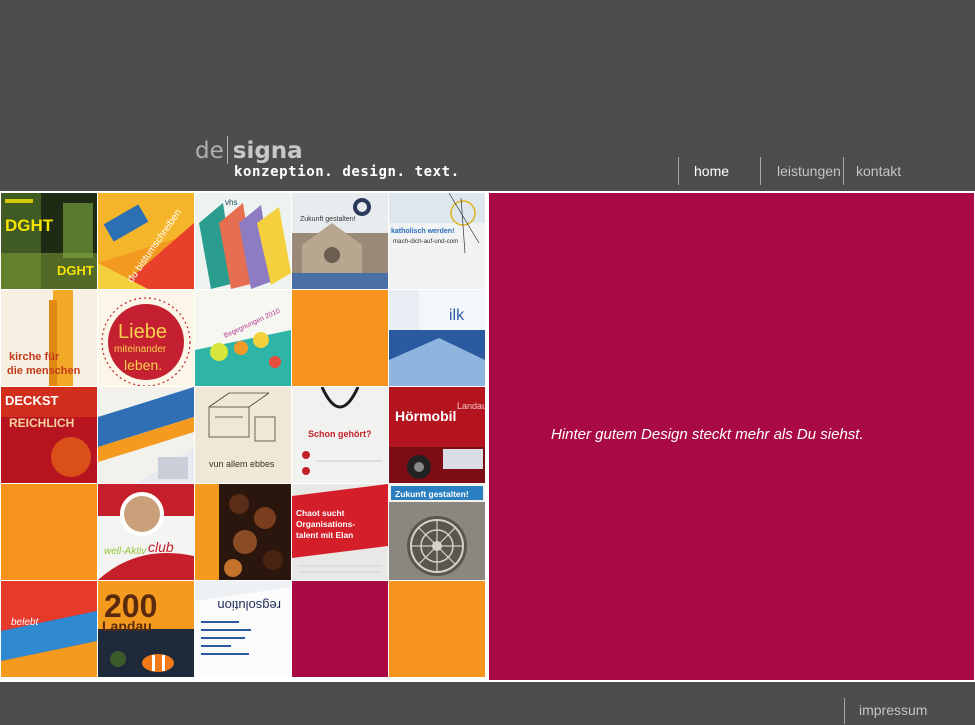  What do you see at coordinates (425, 241) in the screenshot?
I see `tile-text: mach-dich-auf-und-com` at bounding box center [425, 241].